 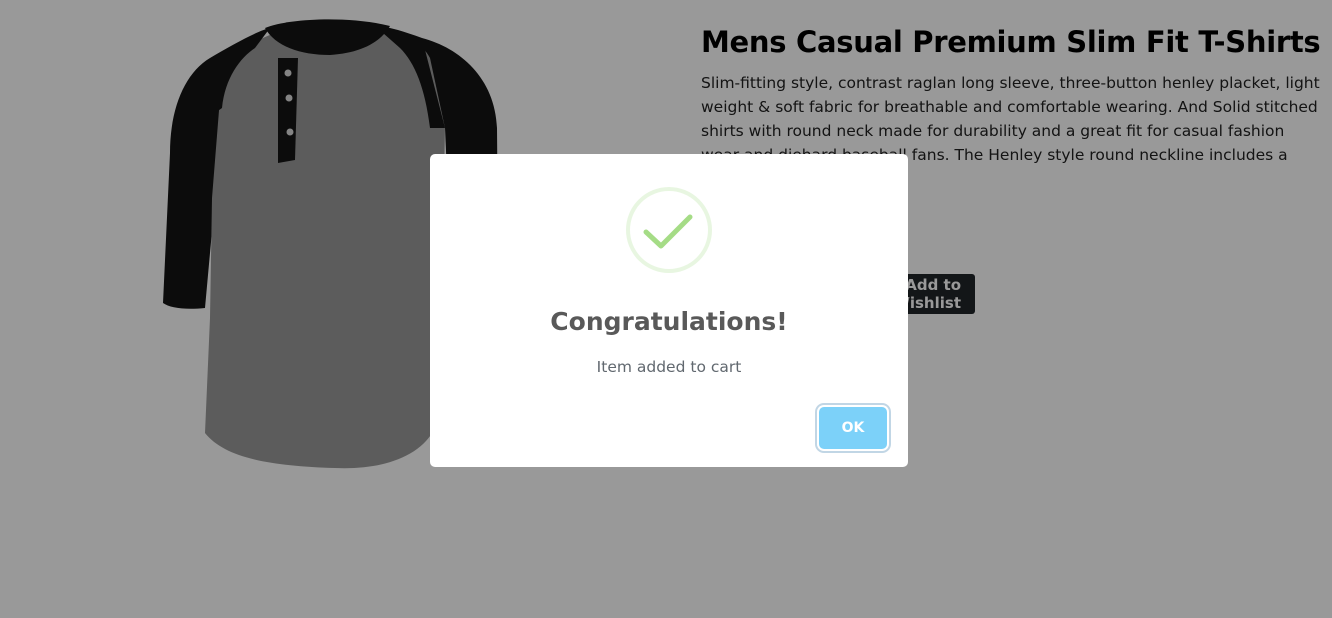 What do you see at coordinates (669, 230) in the screenshot?
I see `success-check-icon` at bounding box center [669, 230].